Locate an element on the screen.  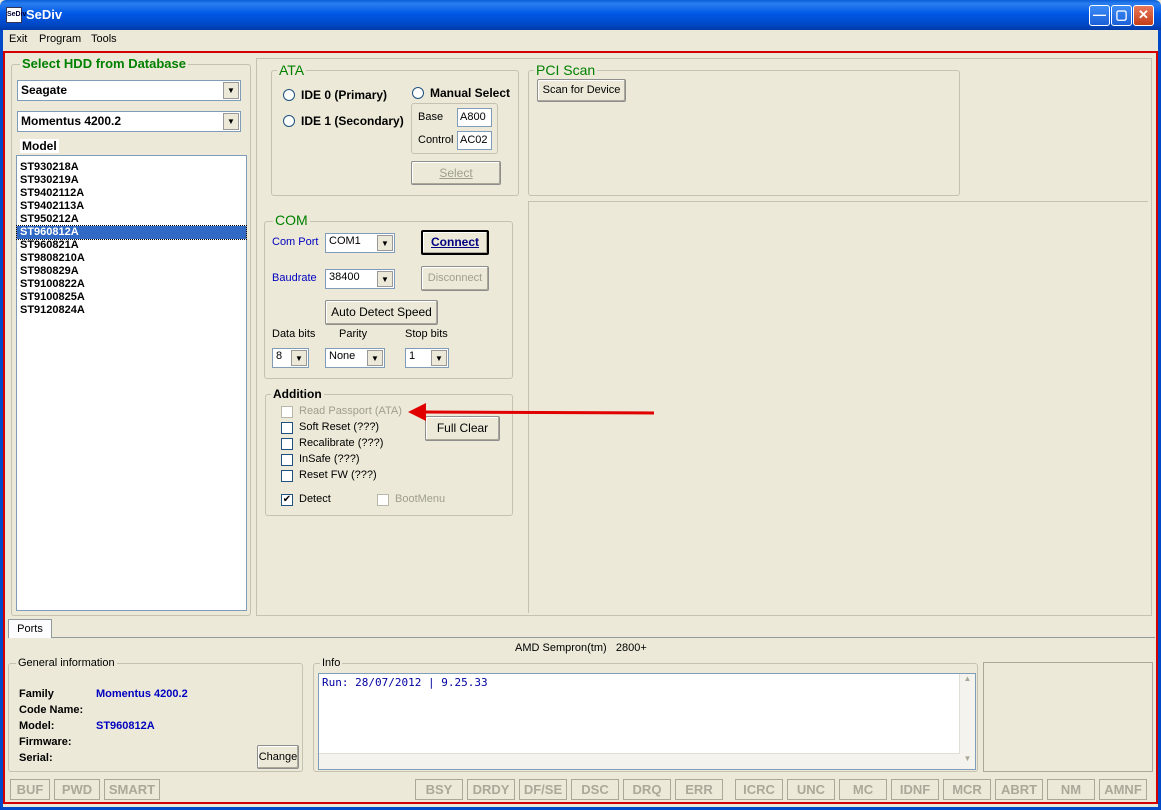
reset-fw-label: Reset FW (???) is located at coordinates (338, 475).